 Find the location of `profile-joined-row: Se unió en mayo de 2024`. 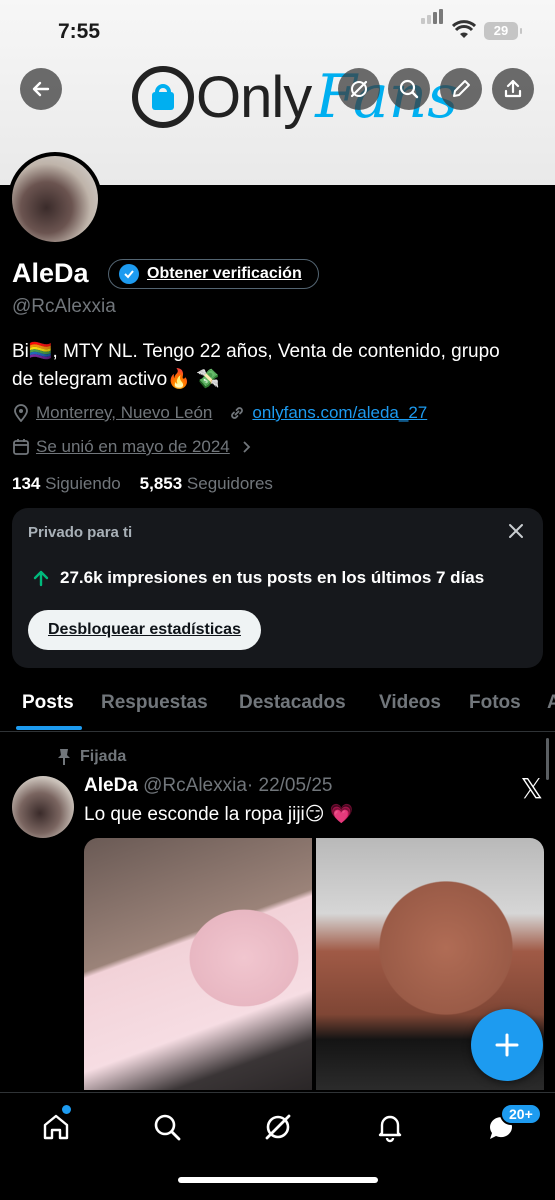

profile-joined-row: Se unió en mayo de 2024 is located at coordinates (133, 447).